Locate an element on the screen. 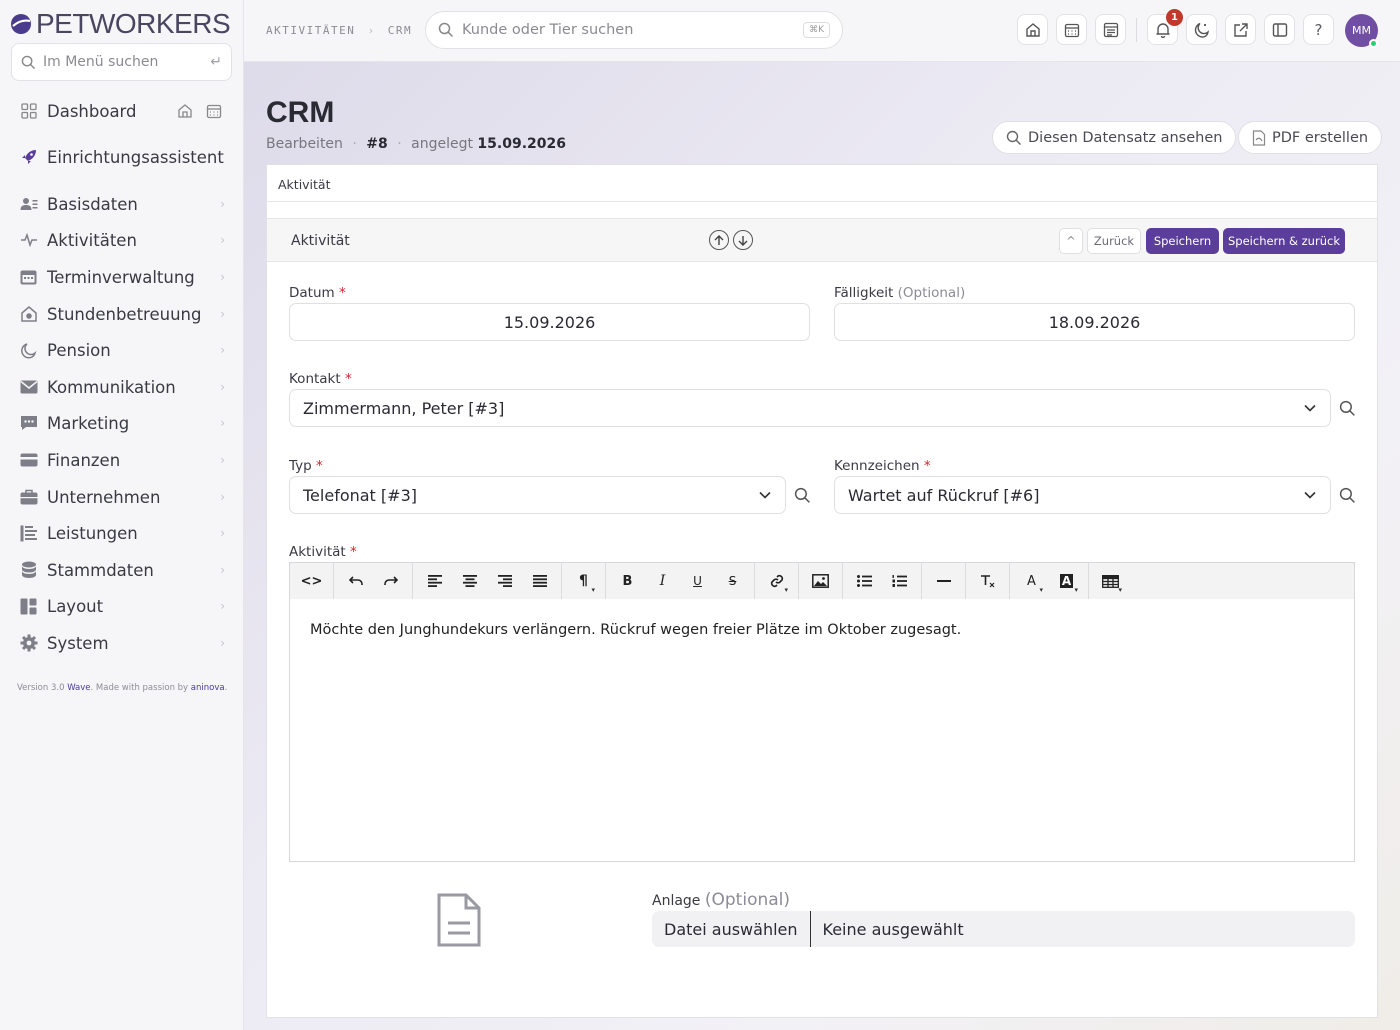 The image size is (1400, 1030). collapse-button: ^ is located at coordinates (1071, 241).